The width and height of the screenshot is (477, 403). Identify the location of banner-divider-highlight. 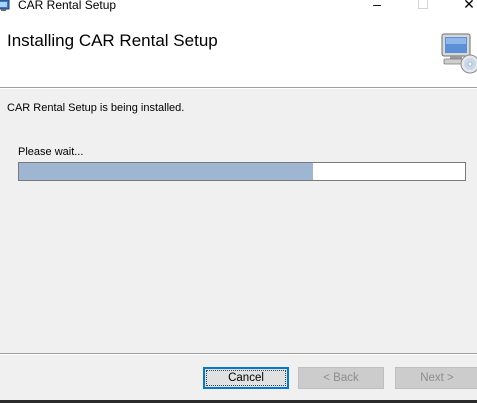
(238, 88).